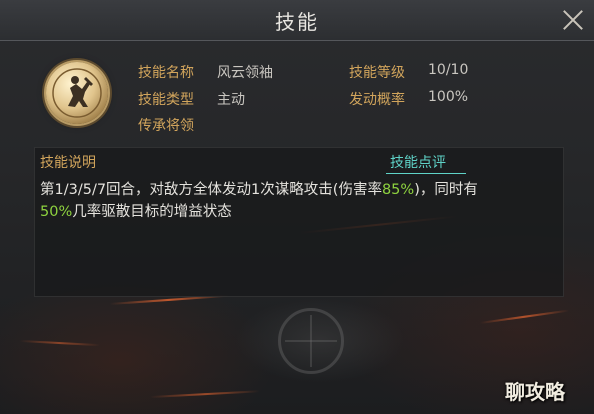 The width and height of the screenshot is (594, 414). Describe the element at coordinates (311, 341) in the screenshot. I see `wheel-decoration` at that location.